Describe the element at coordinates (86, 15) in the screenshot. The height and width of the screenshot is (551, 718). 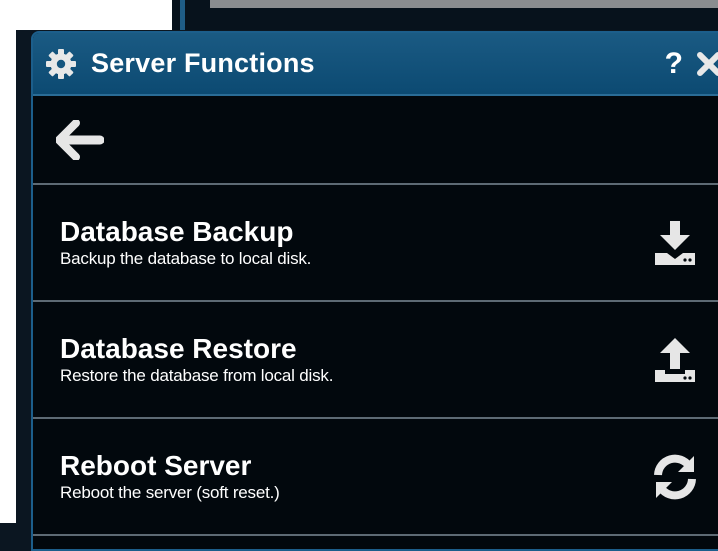
I see `background-white-panel` at that location.